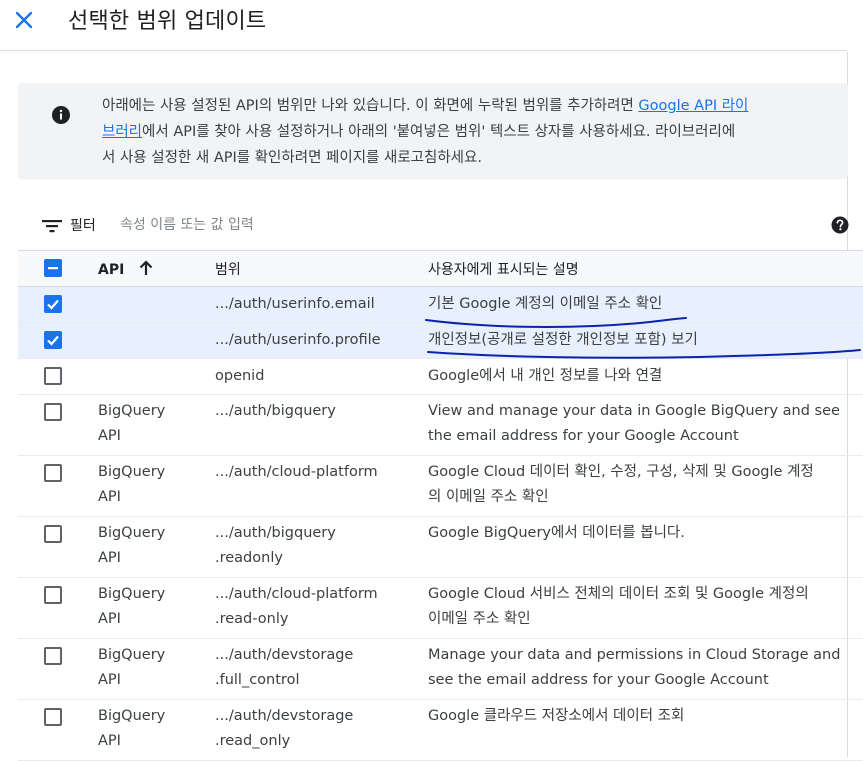 This screenshot has width=863, height=761. What do you see at coordinates (479, 619) in the screenshot?
I see `description-line2: 이메일 주소 확인` at bounding box center [479, 619].